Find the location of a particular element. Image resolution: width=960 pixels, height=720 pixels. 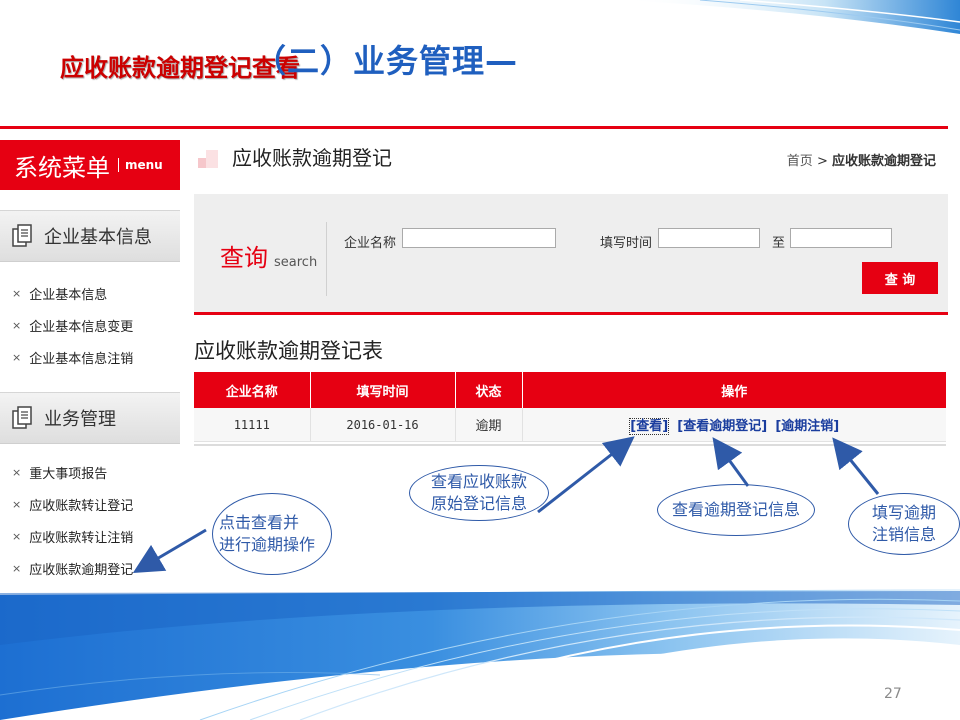

sidebar-item-label: 应收账款转让注销 is located at coordinates (81, 538).